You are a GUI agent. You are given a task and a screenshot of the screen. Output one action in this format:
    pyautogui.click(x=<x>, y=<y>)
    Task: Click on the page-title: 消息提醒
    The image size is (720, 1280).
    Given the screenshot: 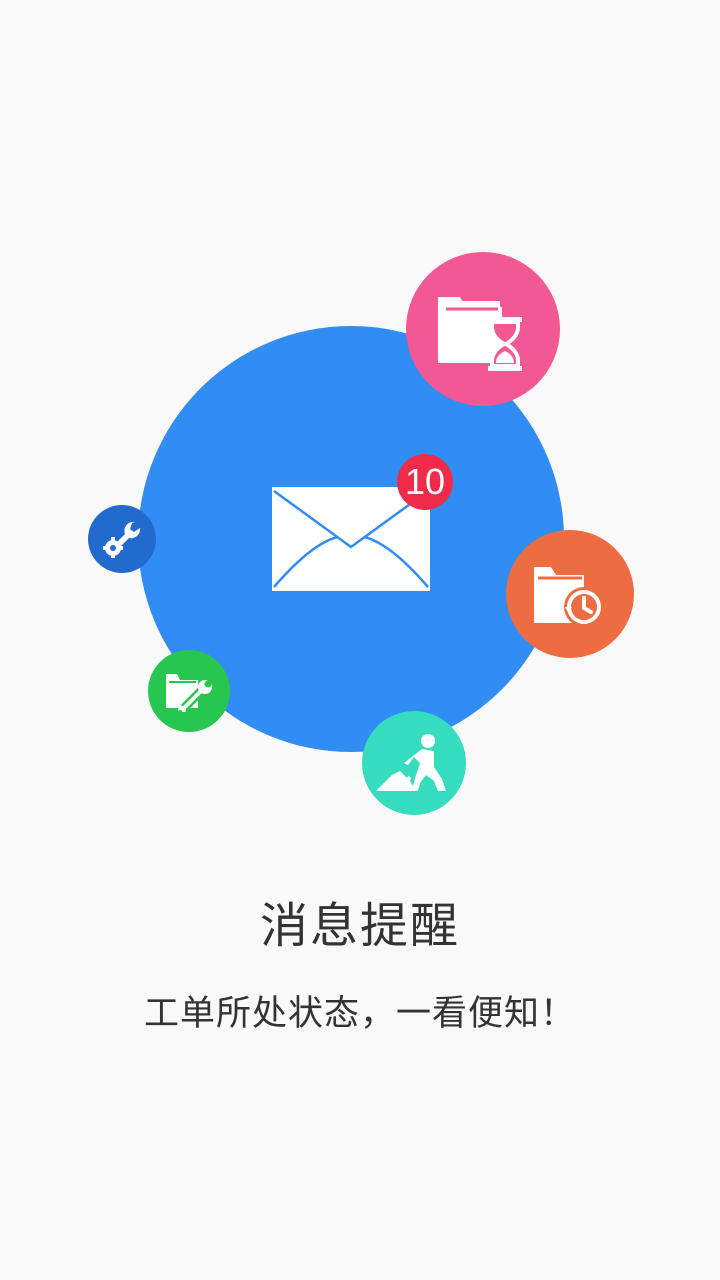 What is the action you would take?
    pyautogui.click(x=359, y=926)
    